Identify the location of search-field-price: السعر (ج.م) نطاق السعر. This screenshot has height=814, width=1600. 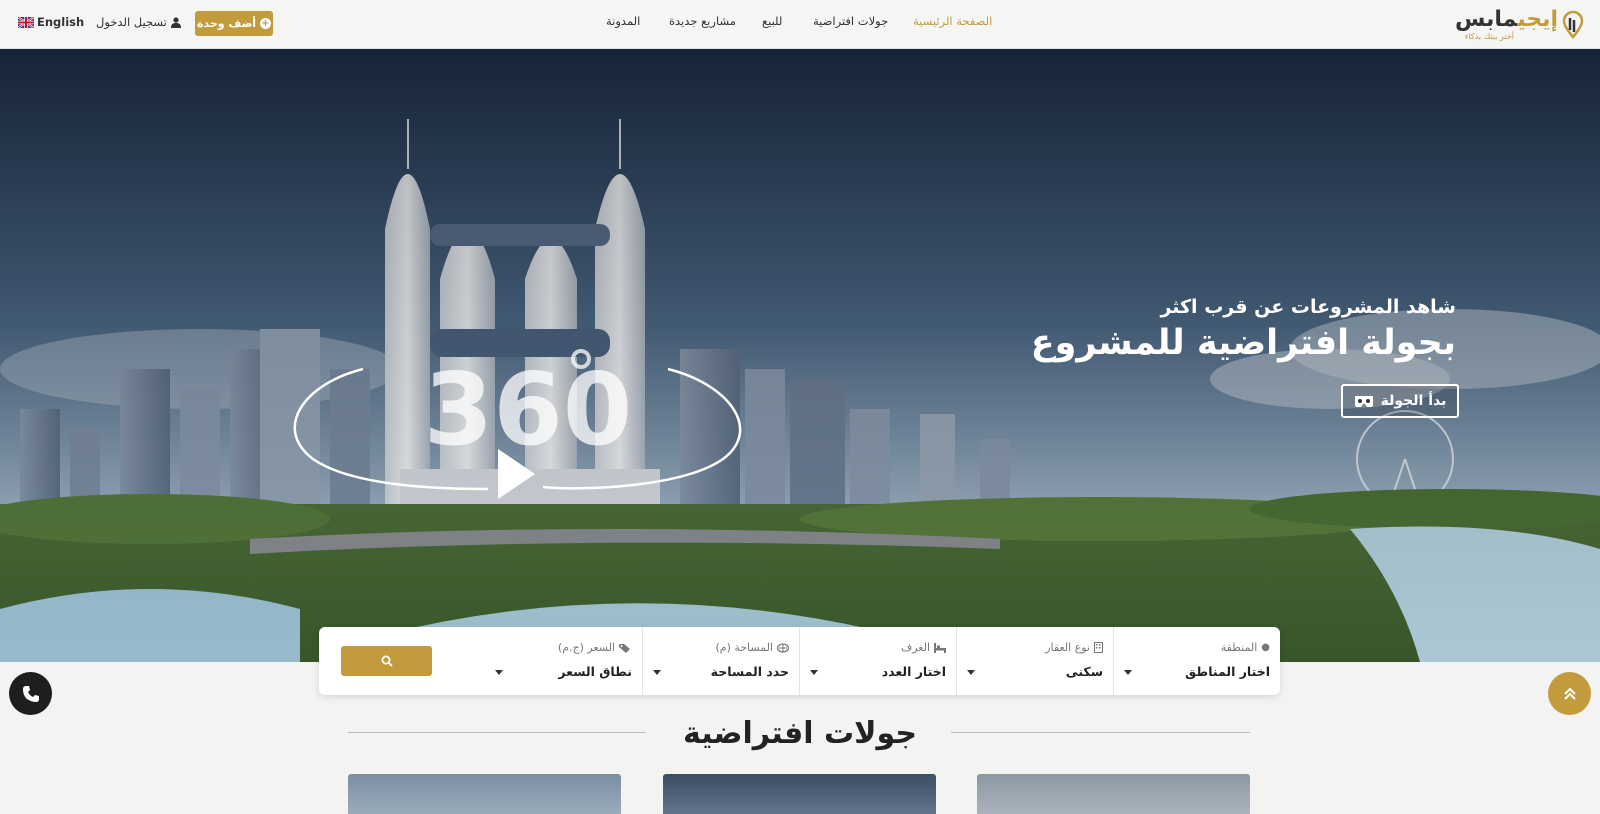
(564, 661).